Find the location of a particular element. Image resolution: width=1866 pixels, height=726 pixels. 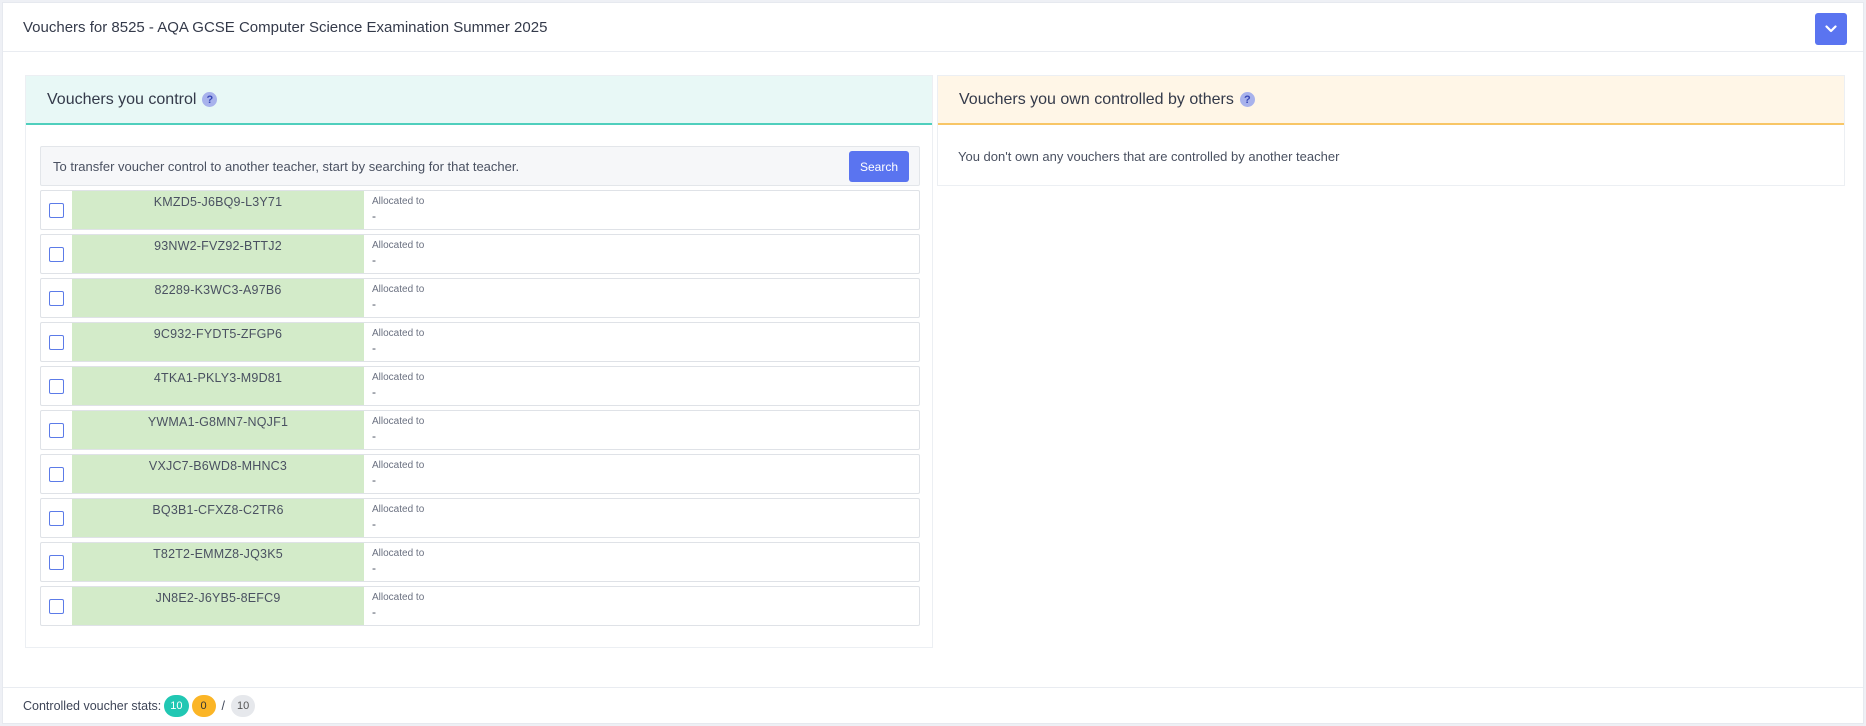

panel-heading: Vouchers you control ? is located at coordinates (479, 100).